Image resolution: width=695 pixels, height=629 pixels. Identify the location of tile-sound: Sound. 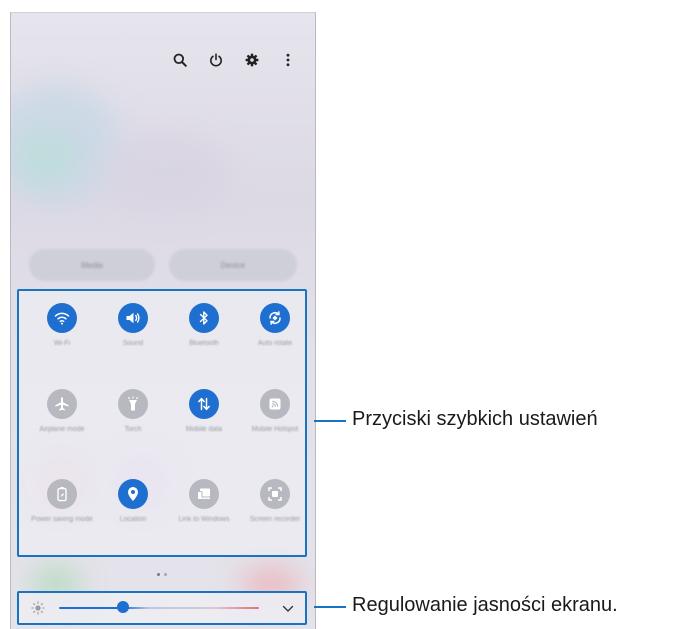
(133, 325).